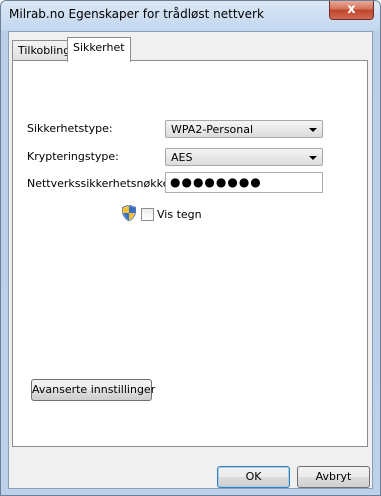 The height and width of the screenshot is (496, 381). Describe the element at coordinates (212, 129) in the screenshot. I see `security-type-value: WPA2-Personal` at that location.